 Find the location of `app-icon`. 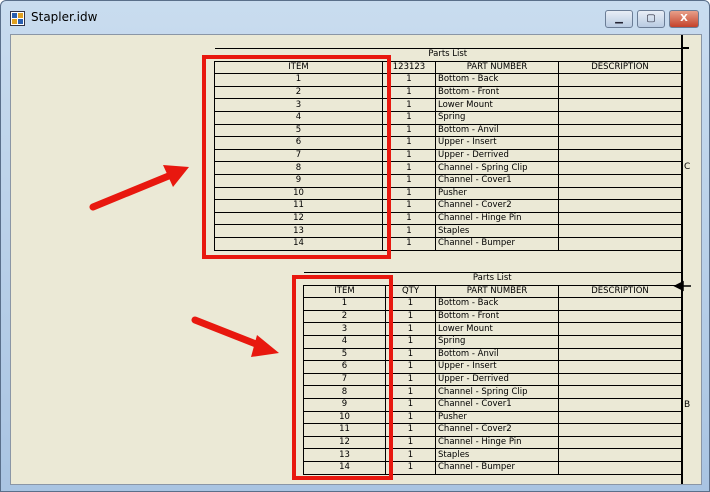

app-icon is located at coordinates (17, 18).